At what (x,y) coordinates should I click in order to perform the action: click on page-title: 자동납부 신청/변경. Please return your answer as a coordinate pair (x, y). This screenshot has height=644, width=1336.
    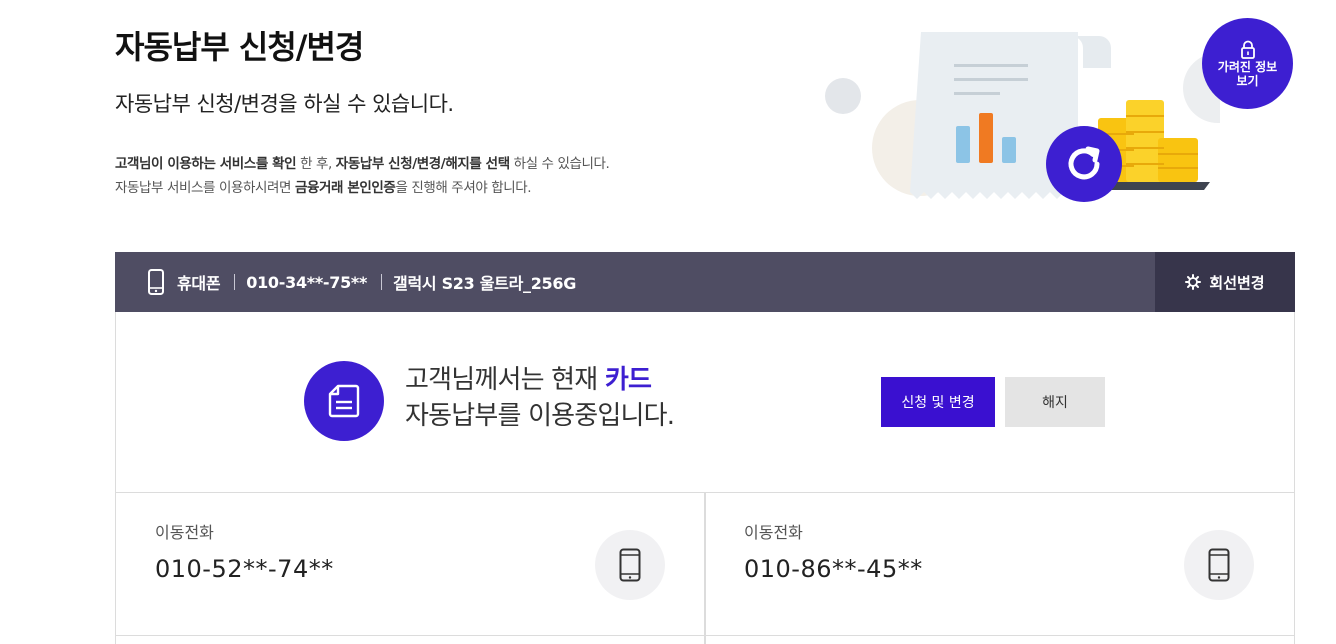
    Looking at the image, I should click on (239, 47).